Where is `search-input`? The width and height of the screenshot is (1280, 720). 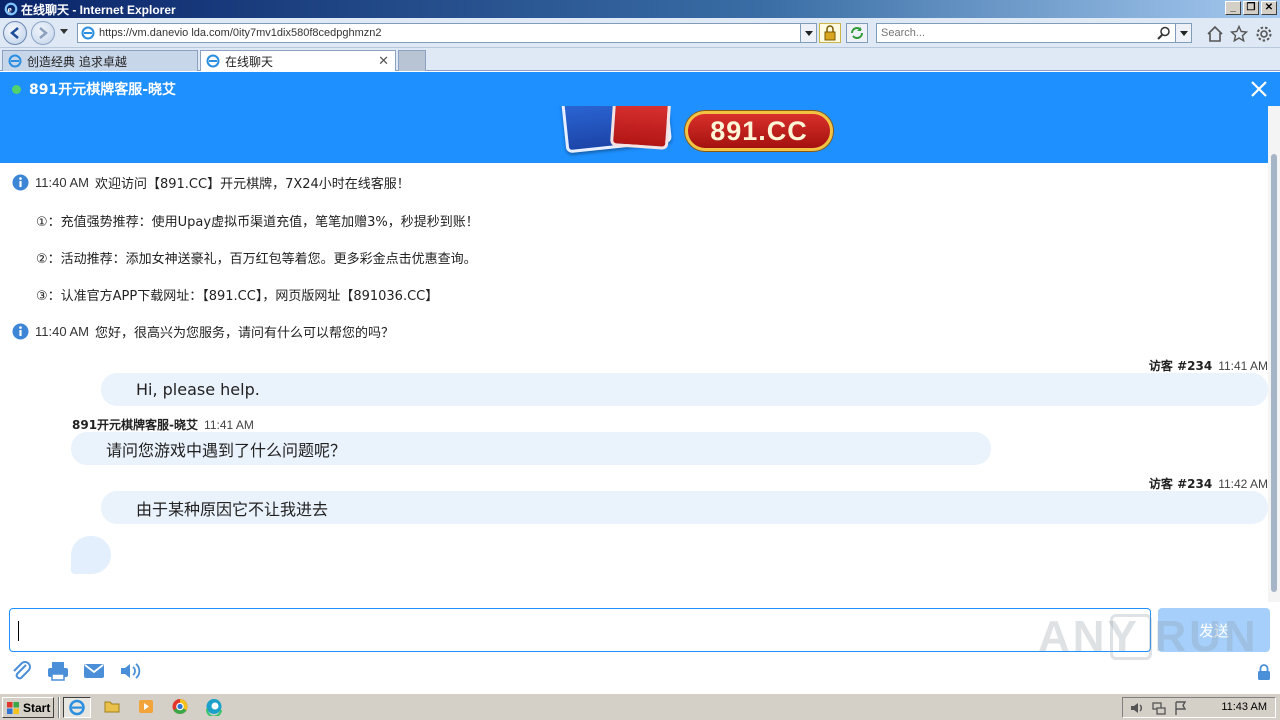
search-input is located at coordinates (1012, 33).